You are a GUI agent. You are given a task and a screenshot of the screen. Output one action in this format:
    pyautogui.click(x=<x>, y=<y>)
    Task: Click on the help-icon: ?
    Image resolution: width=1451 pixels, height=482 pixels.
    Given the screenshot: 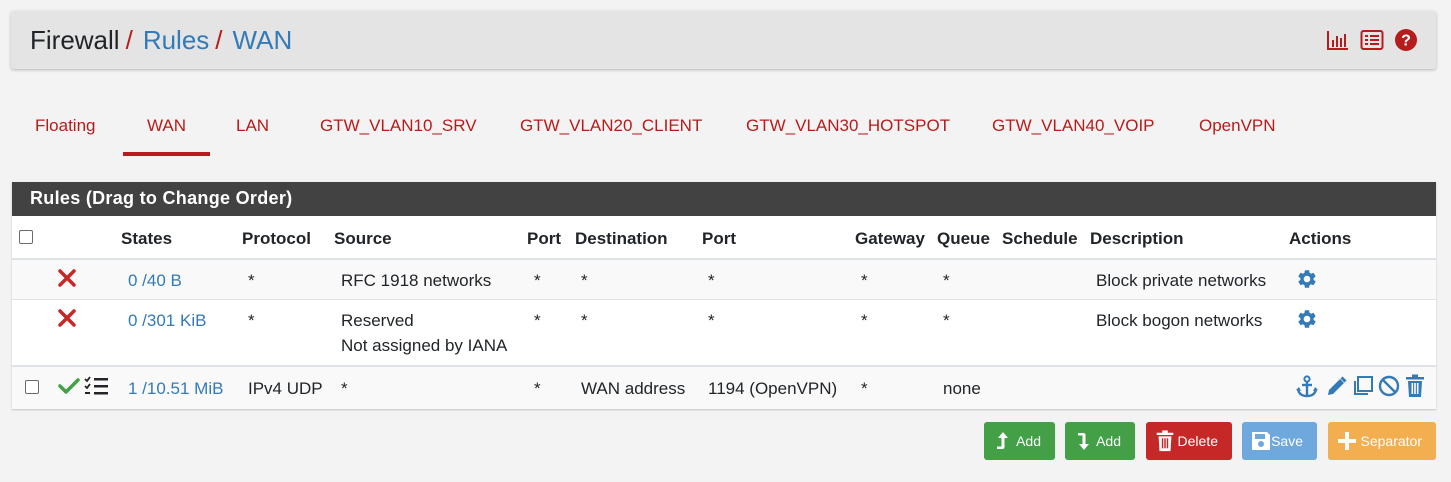 What is the action you would take?
    pyautogui.click(x=1406, y=40)
    